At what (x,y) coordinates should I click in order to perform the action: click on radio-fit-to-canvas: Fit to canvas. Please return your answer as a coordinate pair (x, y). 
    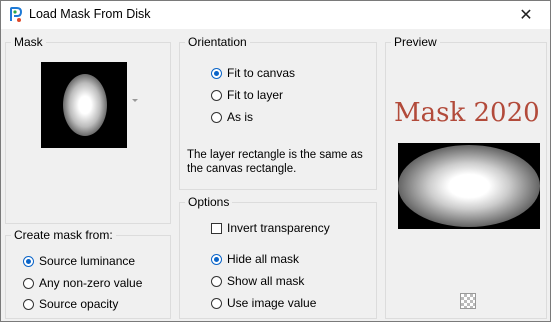
    Looking at the image, I should click on (253, 73).